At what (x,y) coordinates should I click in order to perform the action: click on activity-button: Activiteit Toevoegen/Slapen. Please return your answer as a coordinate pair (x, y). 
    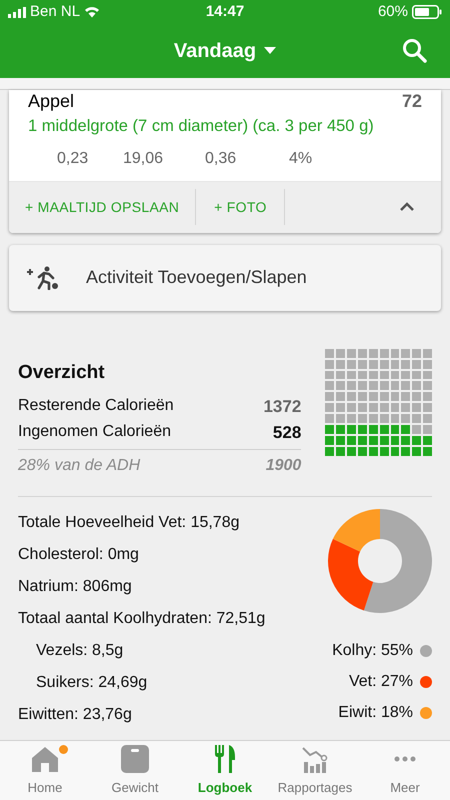
    Looking at the image, I should click on (225, 277).